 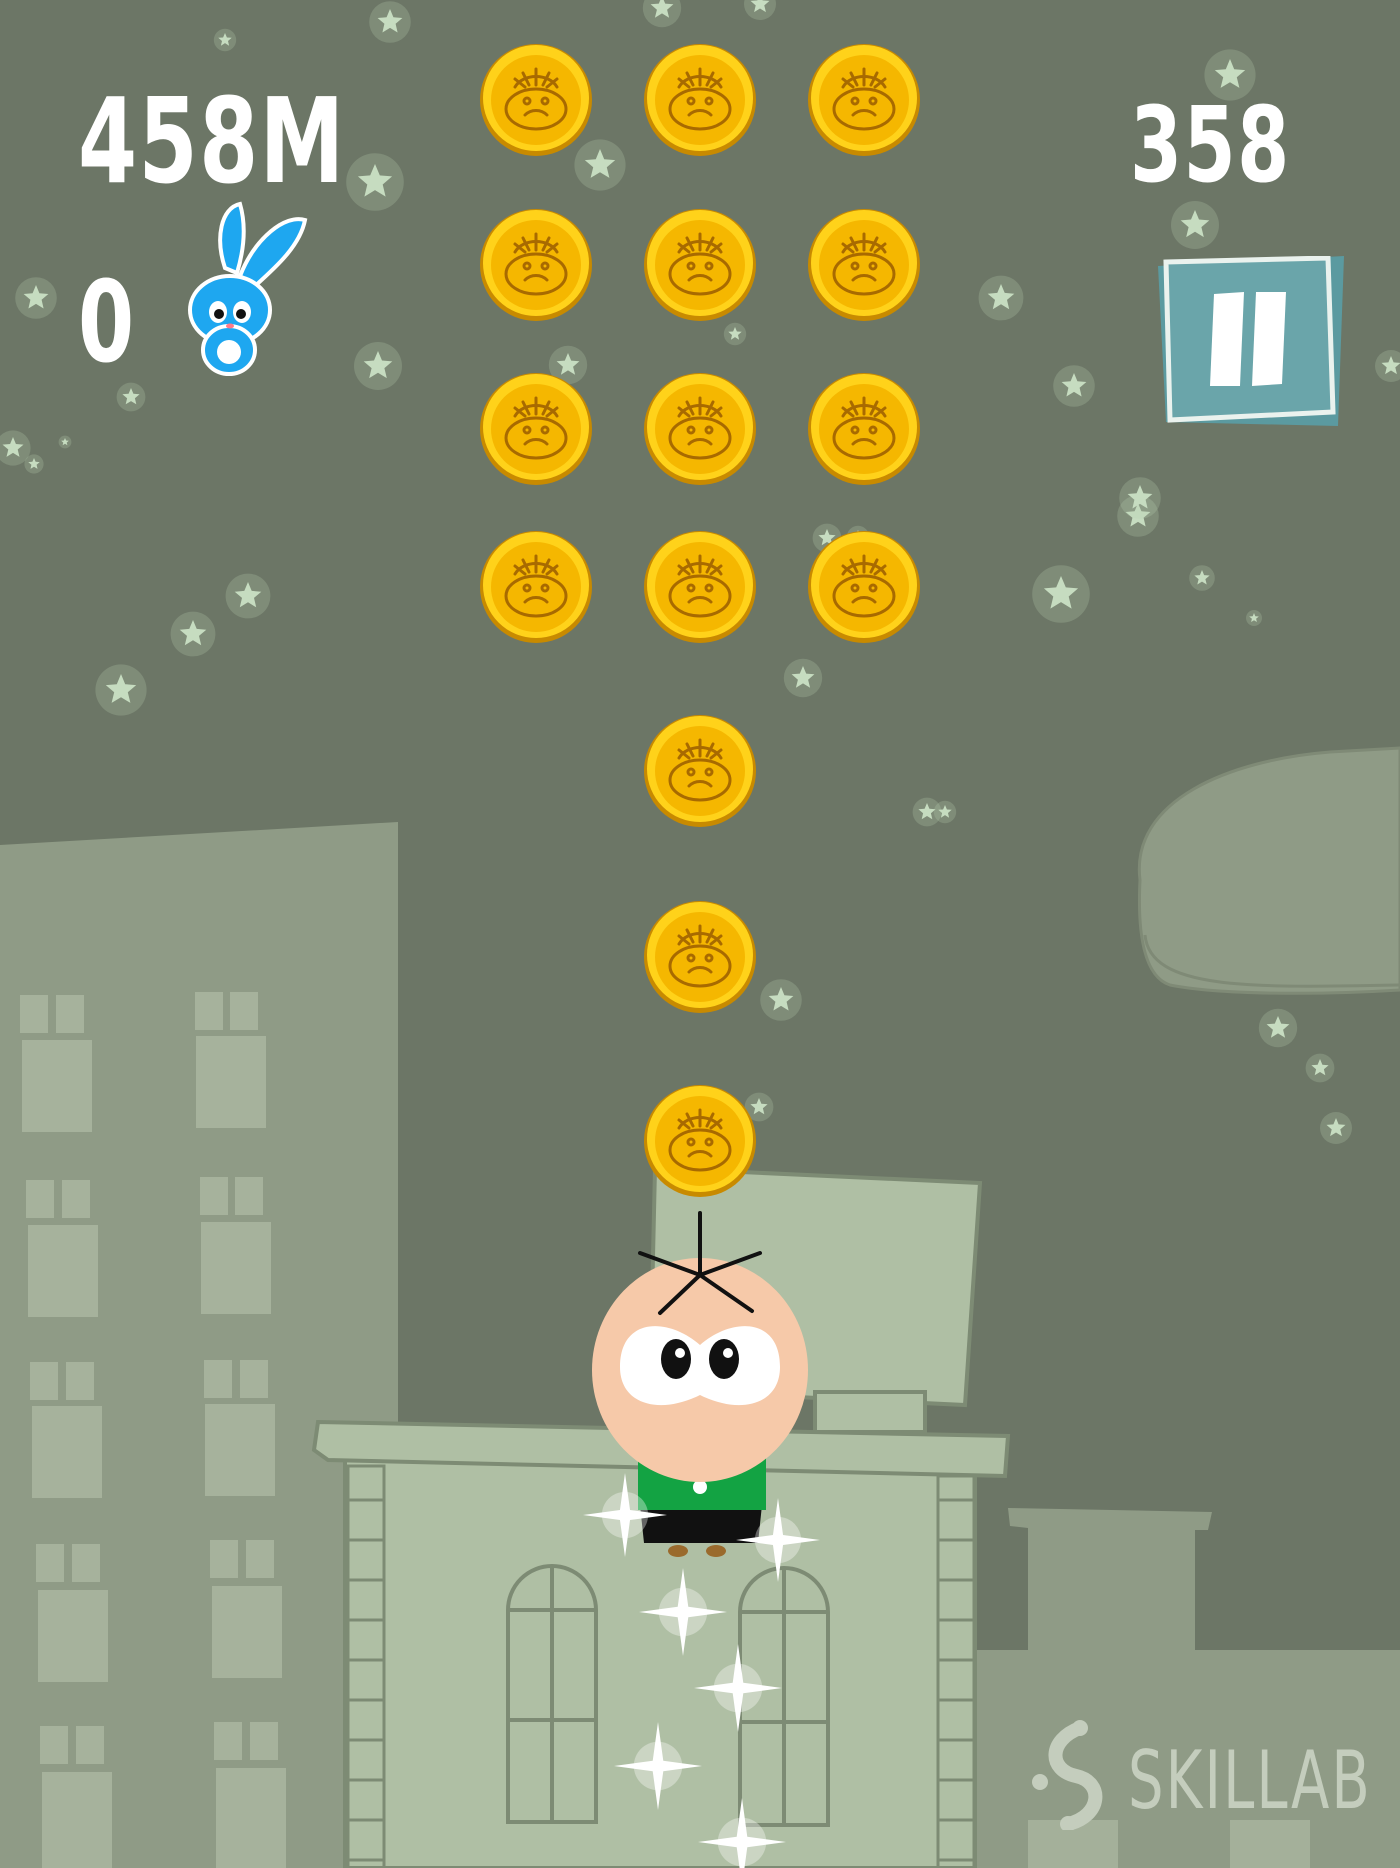 What do you see at coordinates (1210, 145) in the screenshot?
I see `coin-counter: 358` at bounding box center [1210, 145].